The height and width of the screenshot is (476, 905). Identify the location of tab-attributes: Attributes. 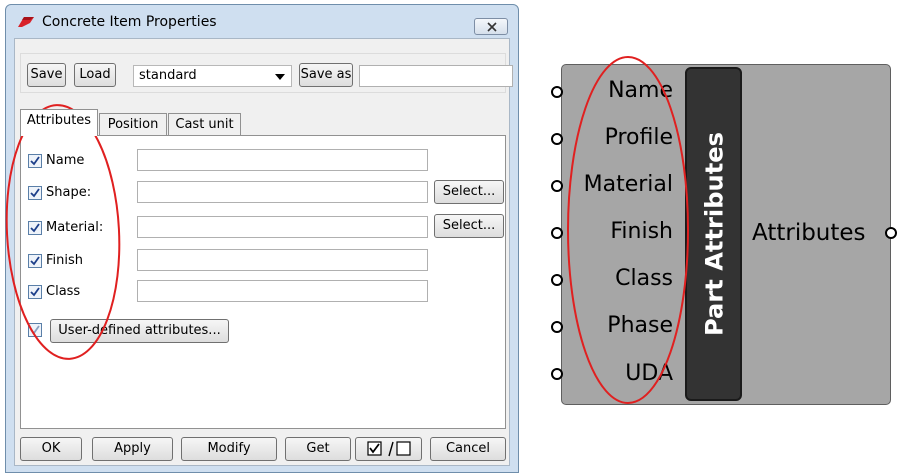
(59, 122).